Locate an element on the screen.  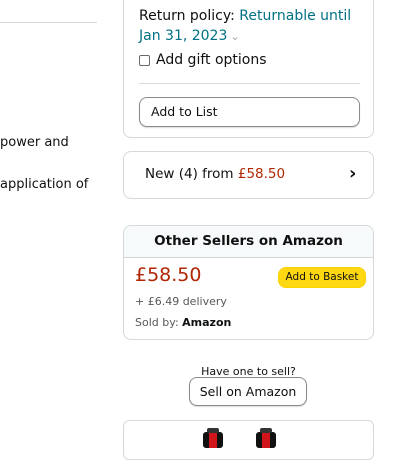
sold-by: Sold by: Amazon is located at coordinates (183, 322).